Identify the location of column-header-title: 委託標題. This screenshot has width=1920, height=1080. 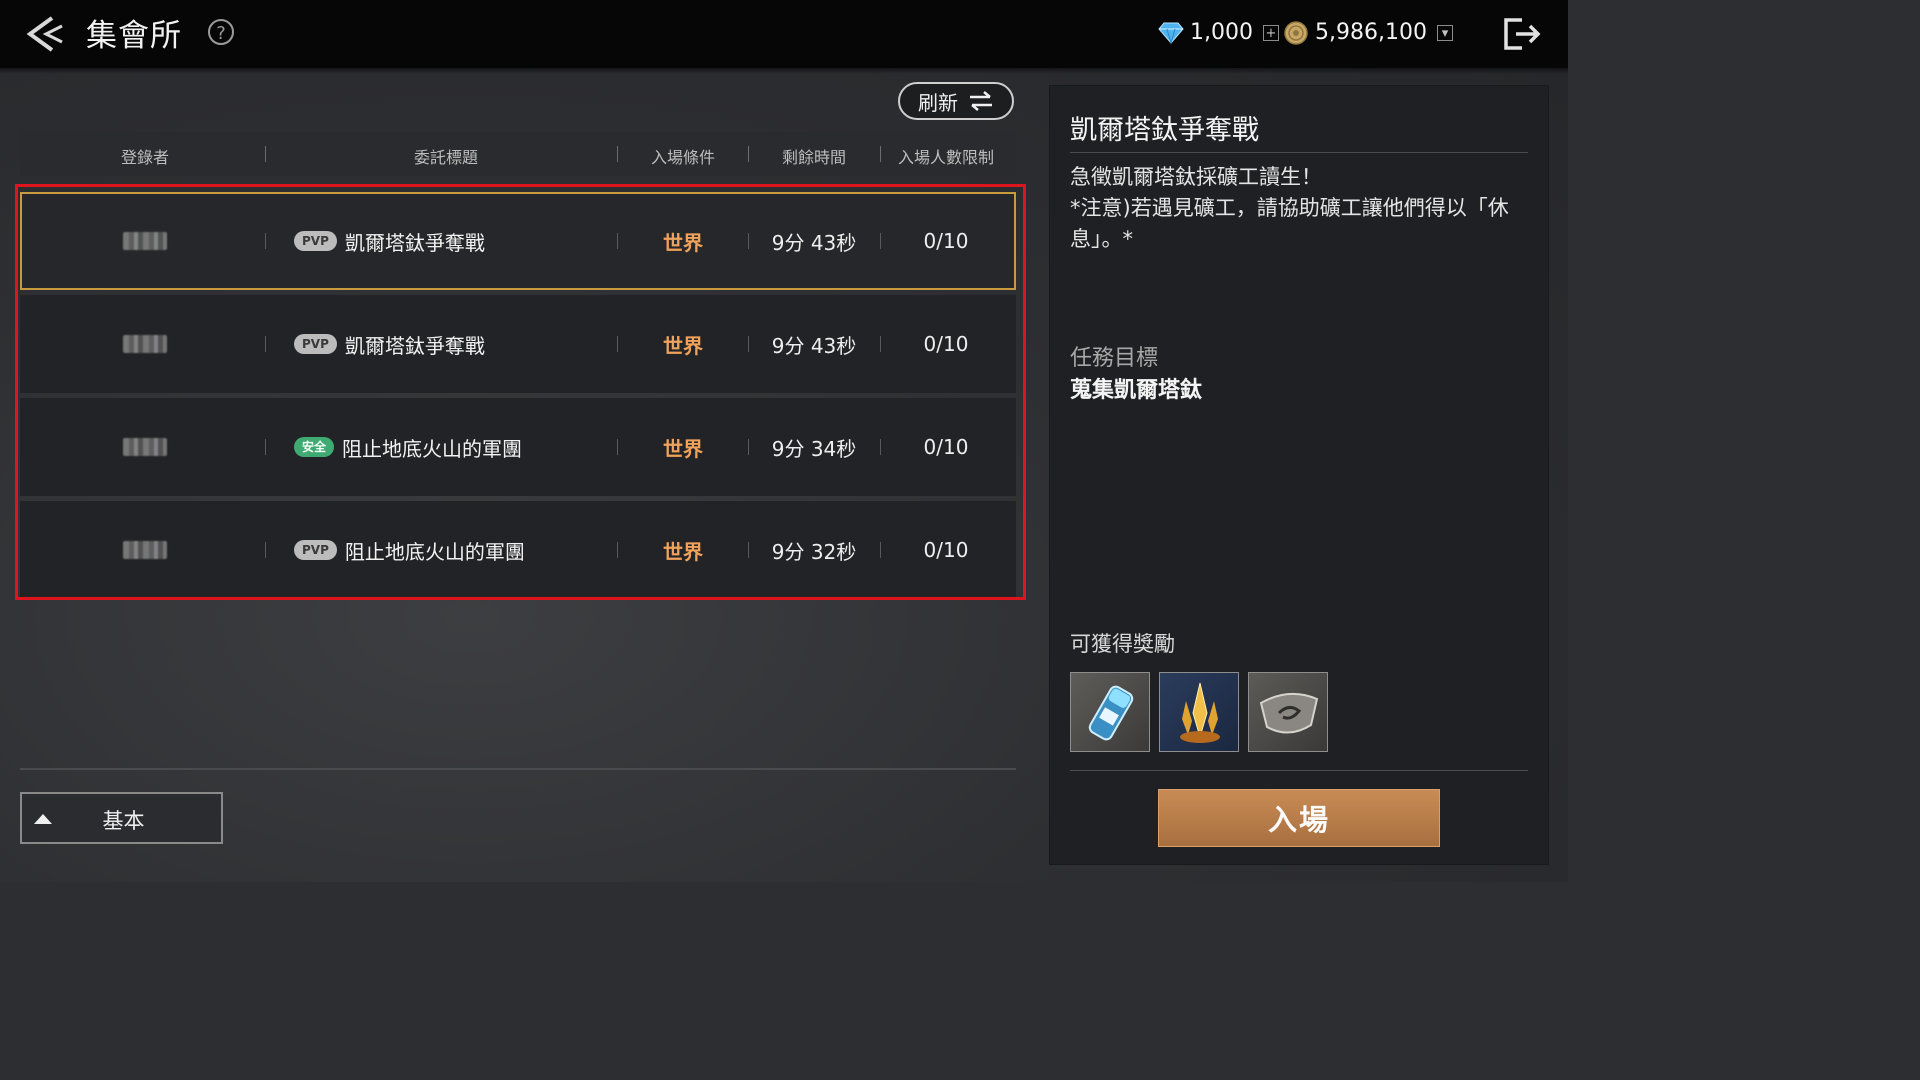
(445, 157).